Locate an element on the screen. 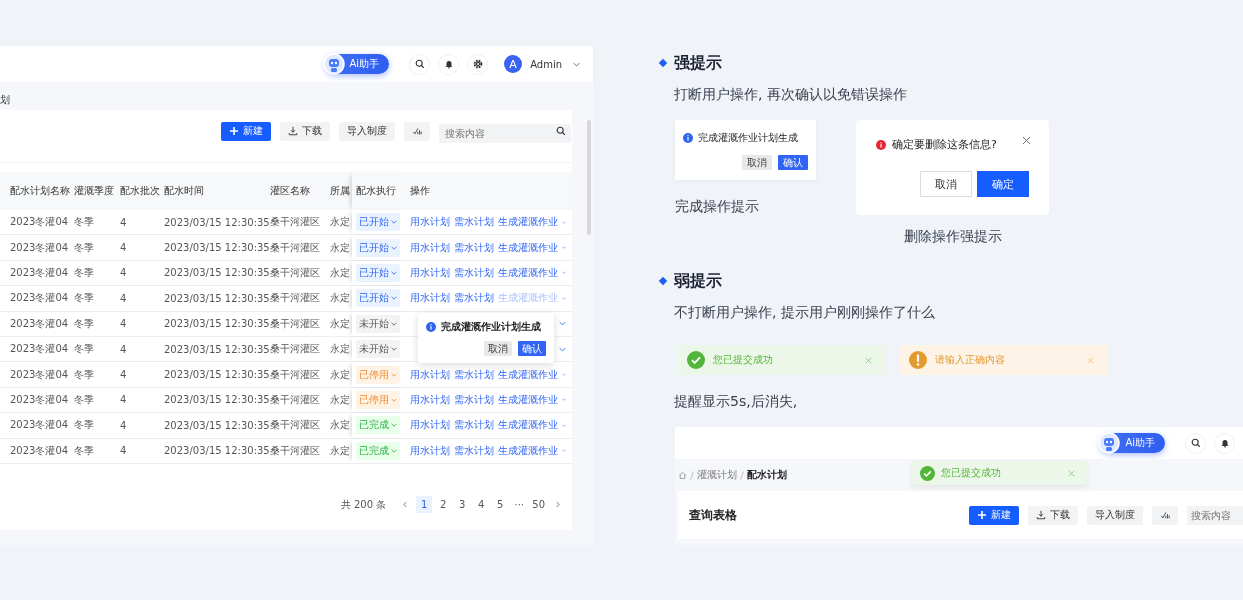 This screenshot has height=600, width=1243. page-button: 5 is located at coordinates (500, 504).